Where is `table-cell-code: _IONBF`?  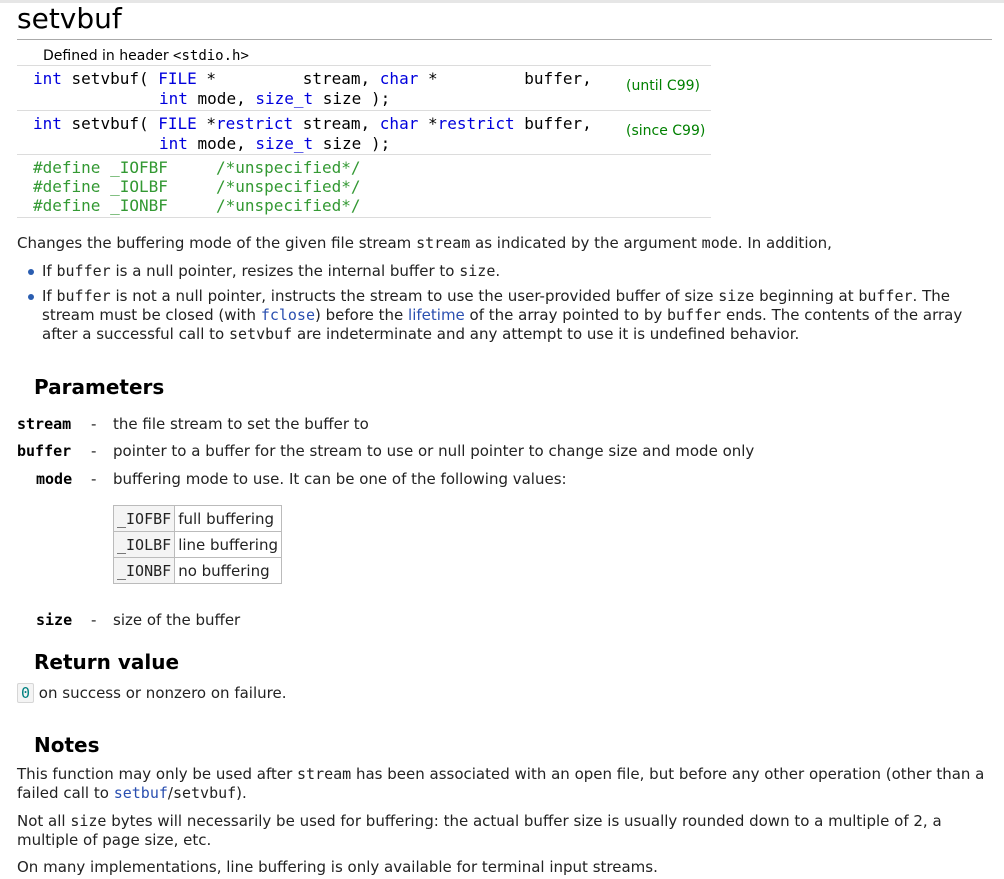
table-cell-code: _IONBF is located at coordinates (144, 570).